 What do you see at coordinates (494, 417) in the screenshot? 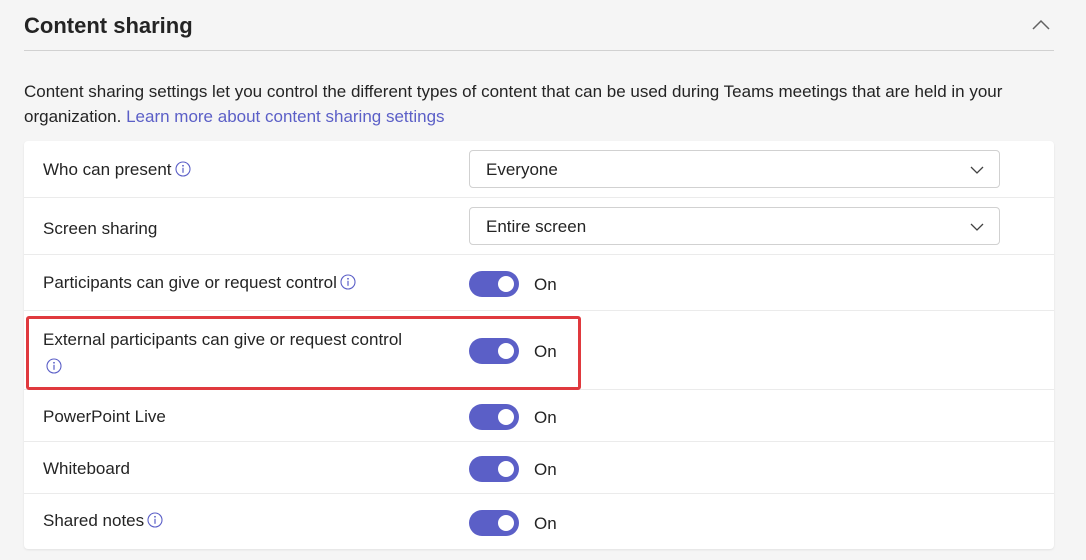
I see `powerpoint-live-toggle` at bounding box center [494, 417].